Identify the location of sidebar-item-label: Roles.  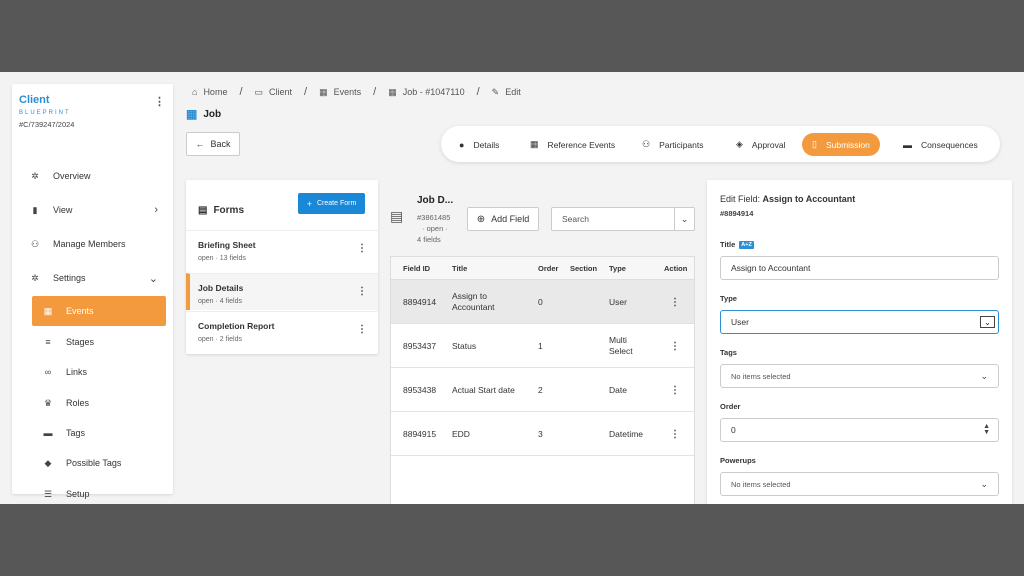
(78, 403).